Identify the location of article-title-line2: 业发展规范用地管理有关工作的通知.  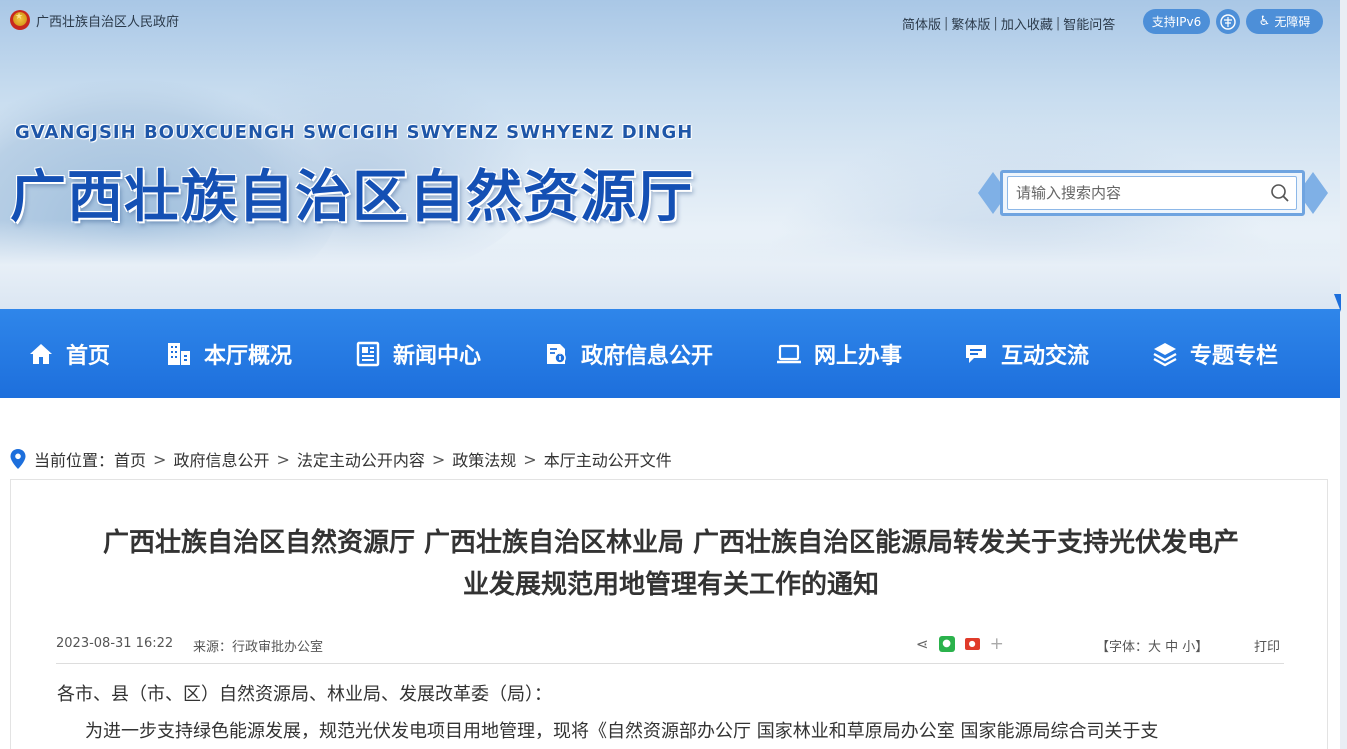
(670, 585).